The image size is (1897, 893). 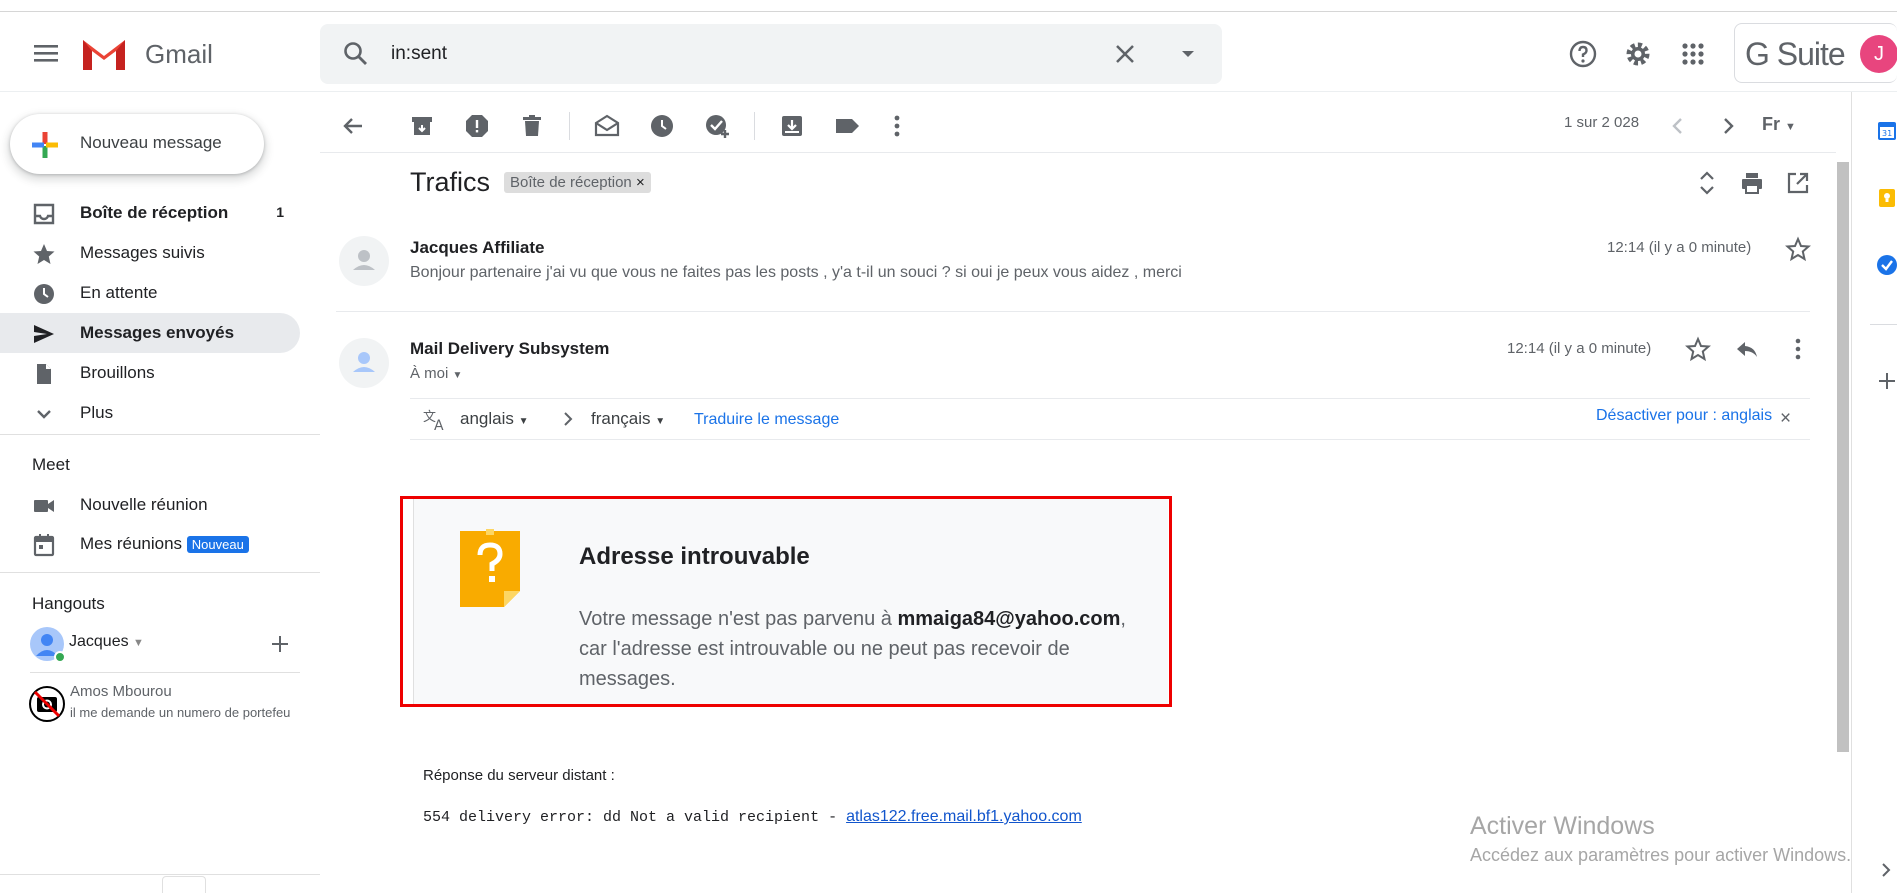 I want to click on clock-icon, so click(x=44, y=294).